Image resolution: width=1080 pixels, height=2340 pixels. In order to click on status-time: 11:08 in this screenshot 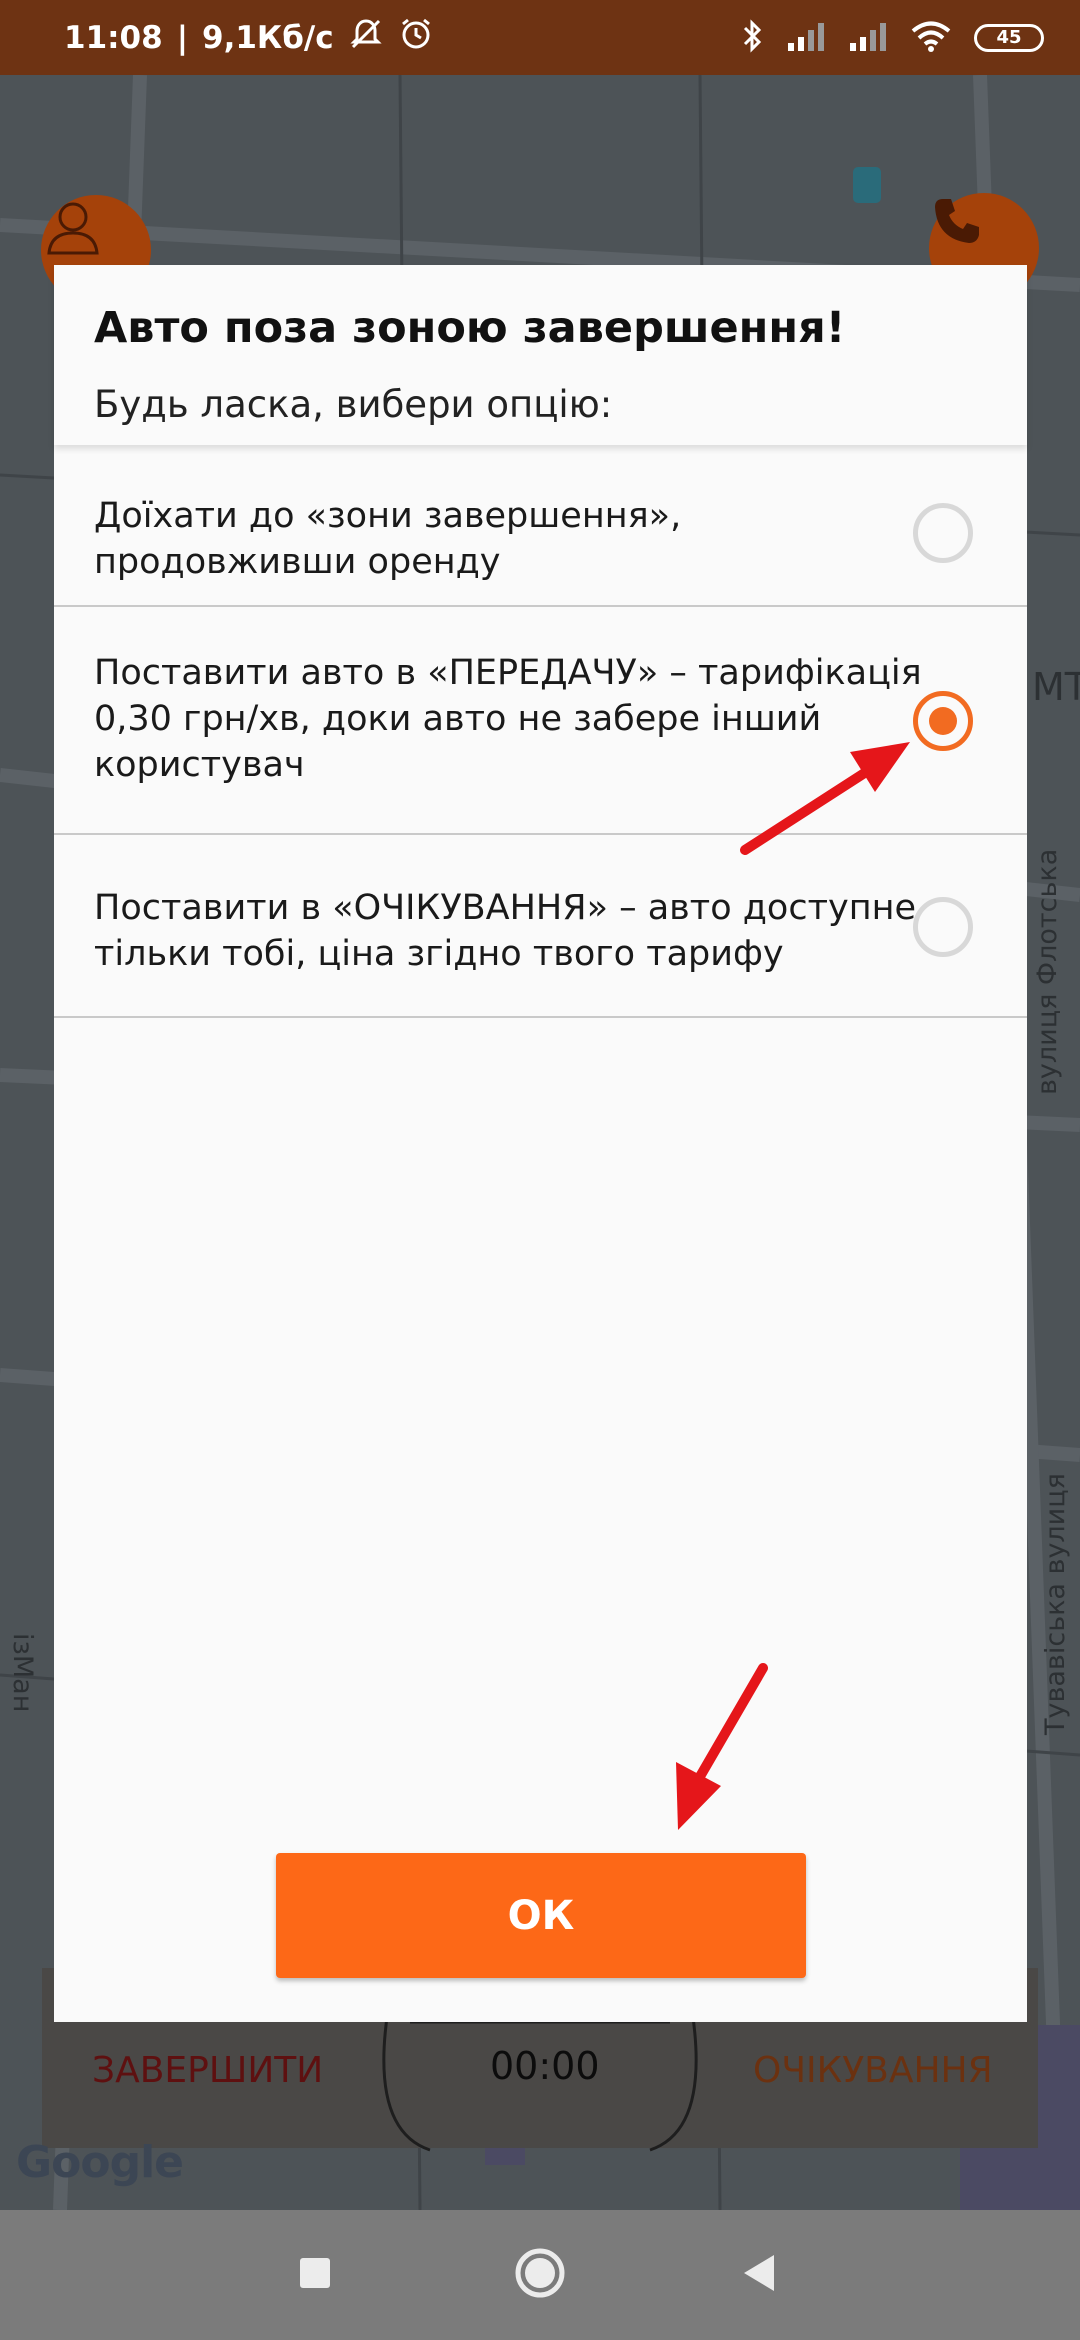, I will do `click(113, 37)`.